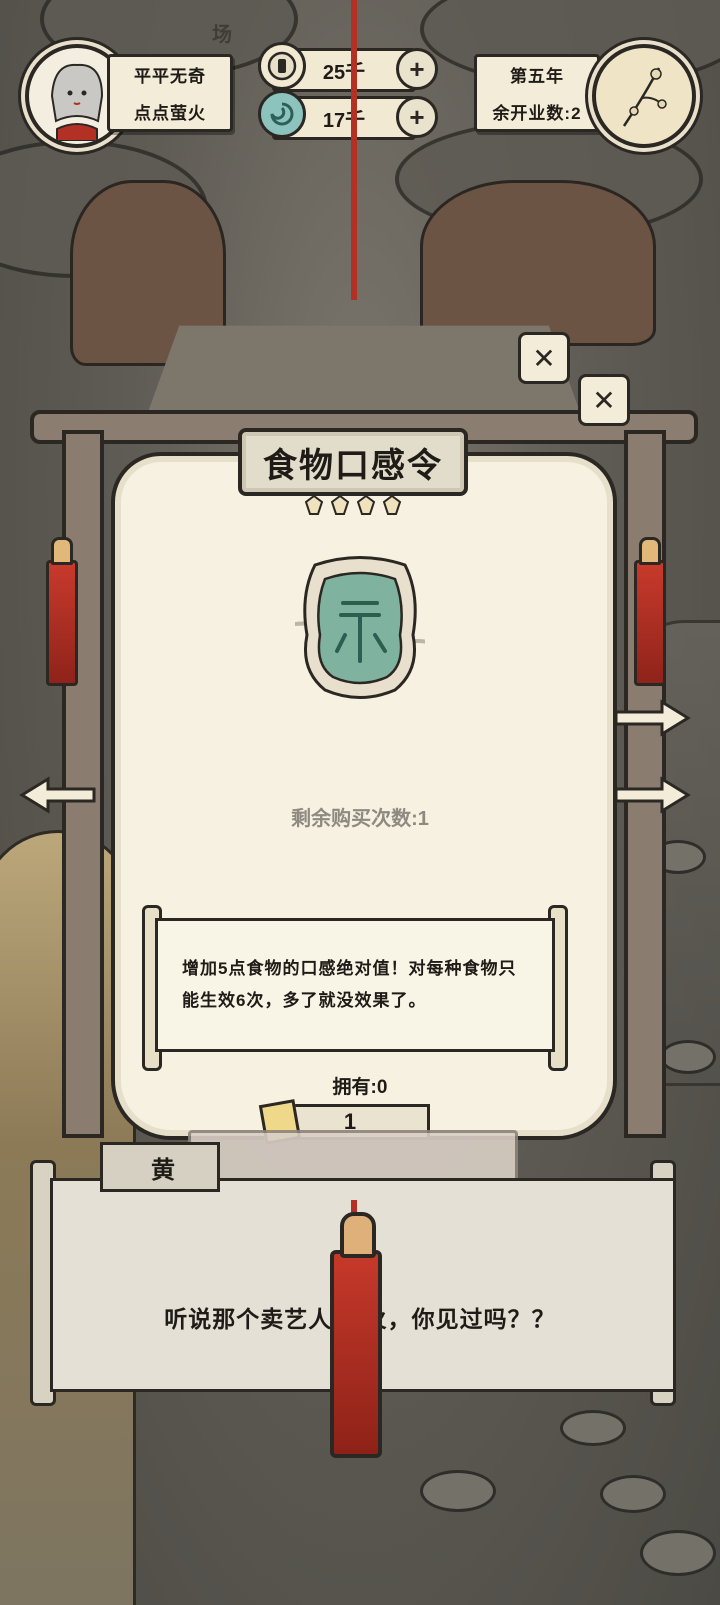 This screenshot has height=1605, width=720. What do you see at coordinates (537, 93) in the screenshot?
I see `season-panel: 第五年 余开业数:2` at bounding box center [537, 93].